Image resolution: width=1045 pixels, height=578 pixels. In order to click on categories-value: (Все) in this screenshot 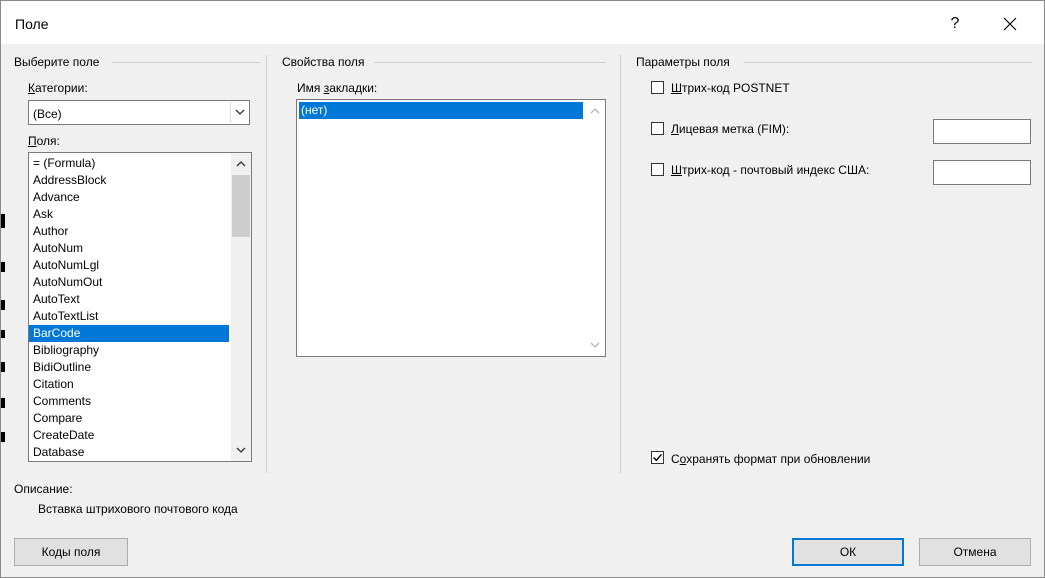, I will do `click(47, 114)`.